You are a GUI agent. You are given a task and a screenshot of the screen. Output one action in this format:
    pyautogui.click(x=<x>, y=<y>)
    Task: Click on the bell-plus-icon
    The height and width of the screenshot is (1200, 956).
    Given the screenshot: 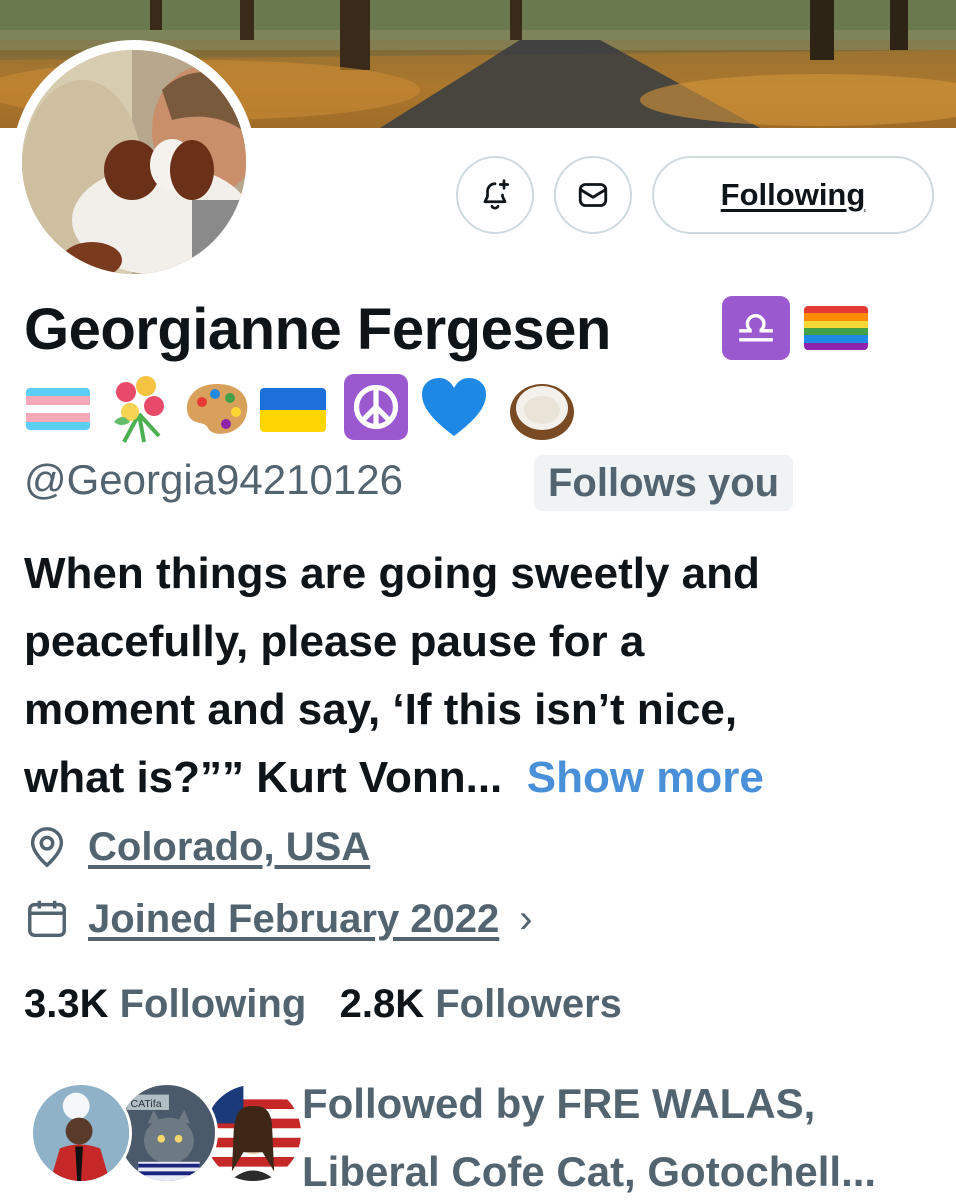 What is the action you would take?
    pyautogui.click(x=496, y=194)
    